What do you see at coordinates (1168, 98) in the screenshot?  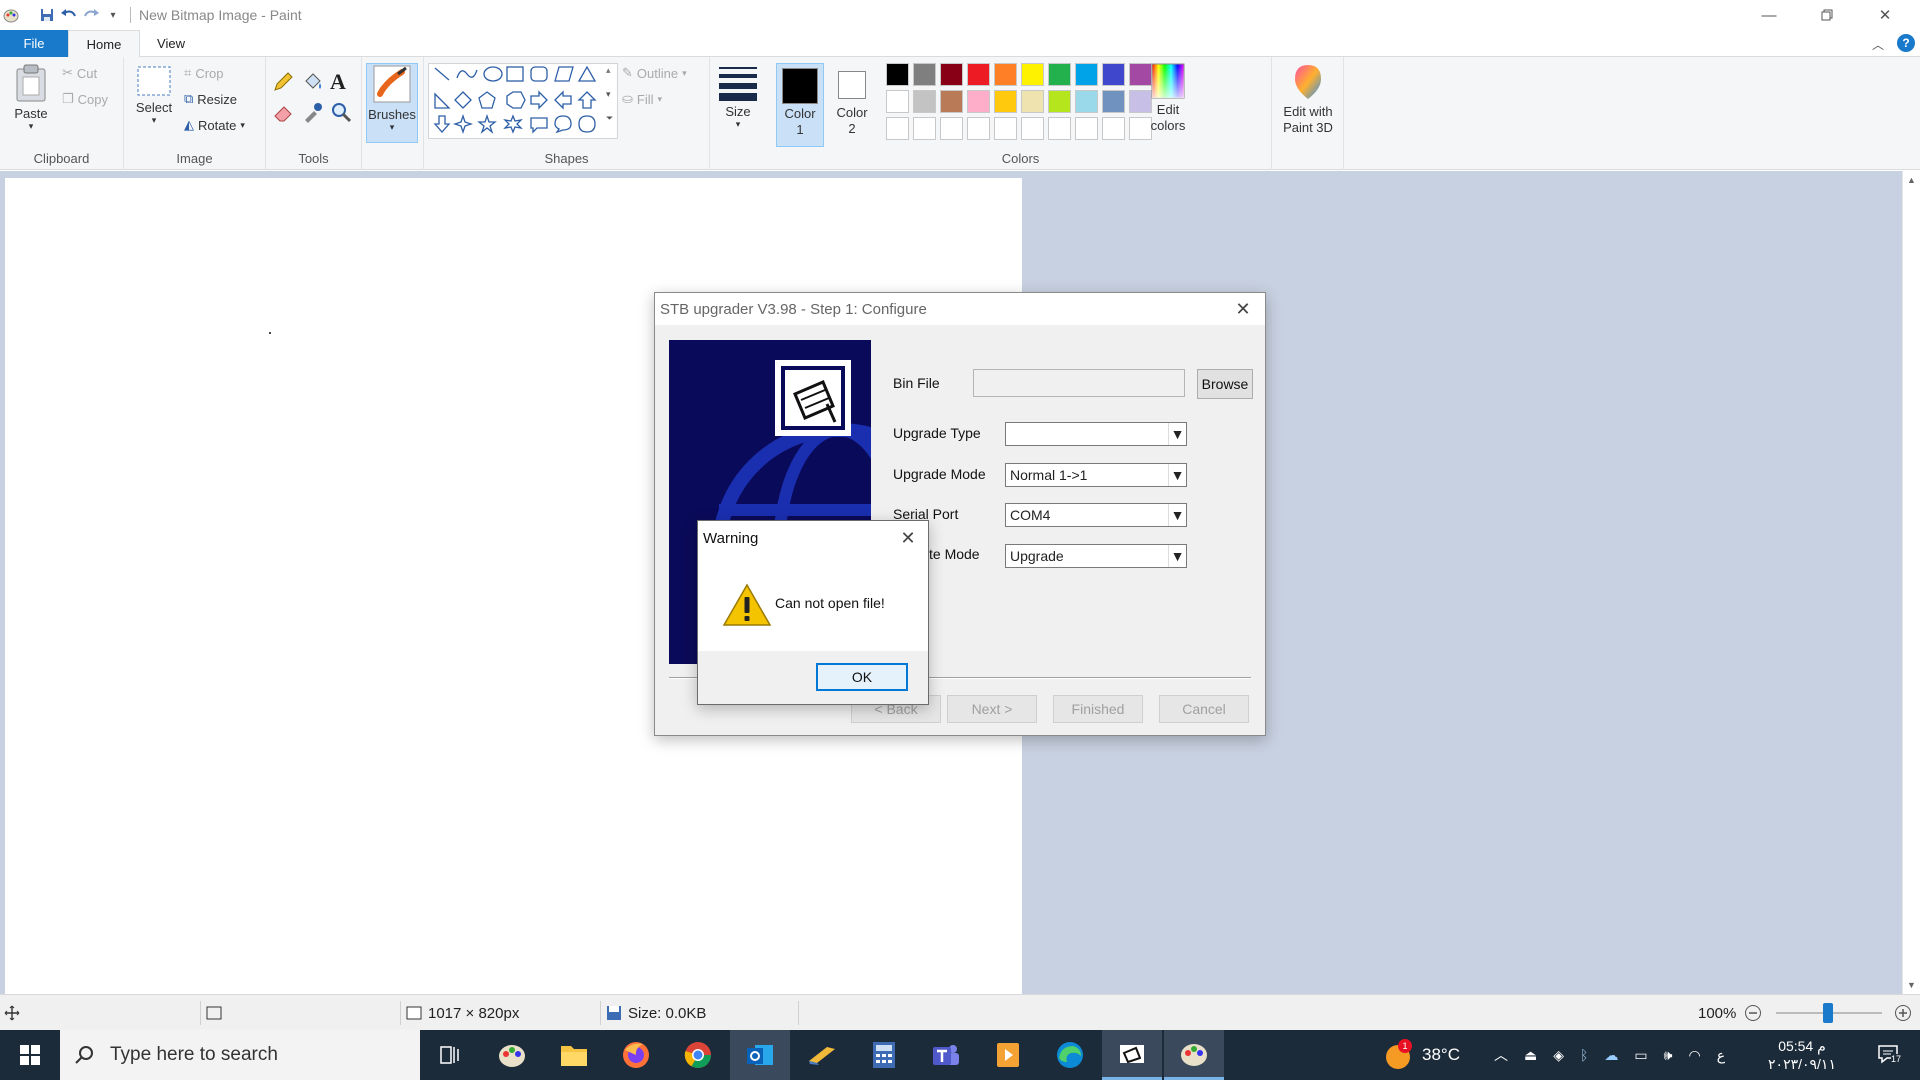 I see `edit-colors-button: Edit colors` at bounding box center [1168, 98].